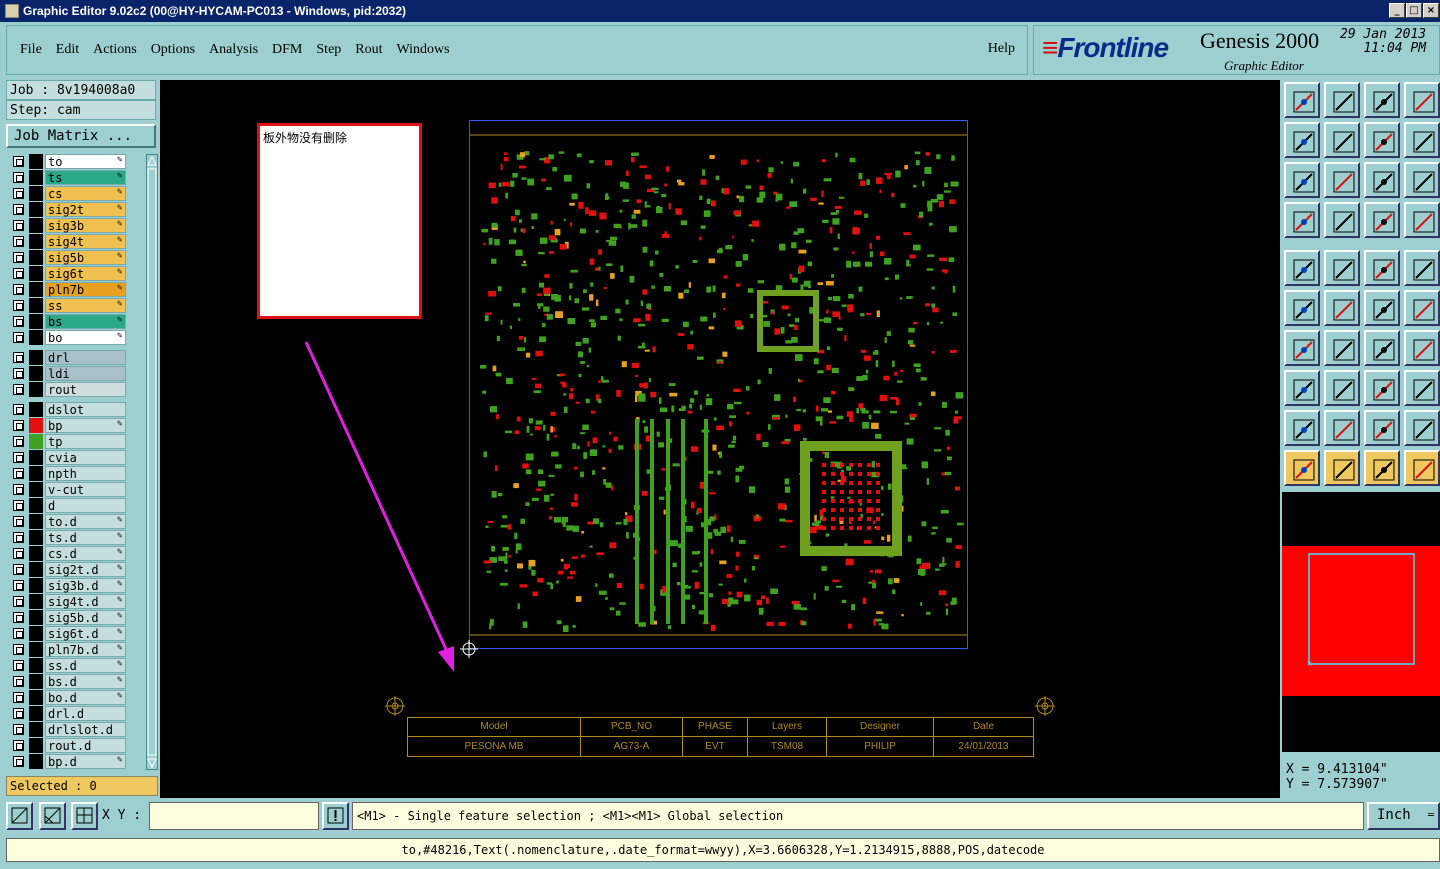  I want to click on layer-row-sig5b: sig5b ✎, so click(76, 257).